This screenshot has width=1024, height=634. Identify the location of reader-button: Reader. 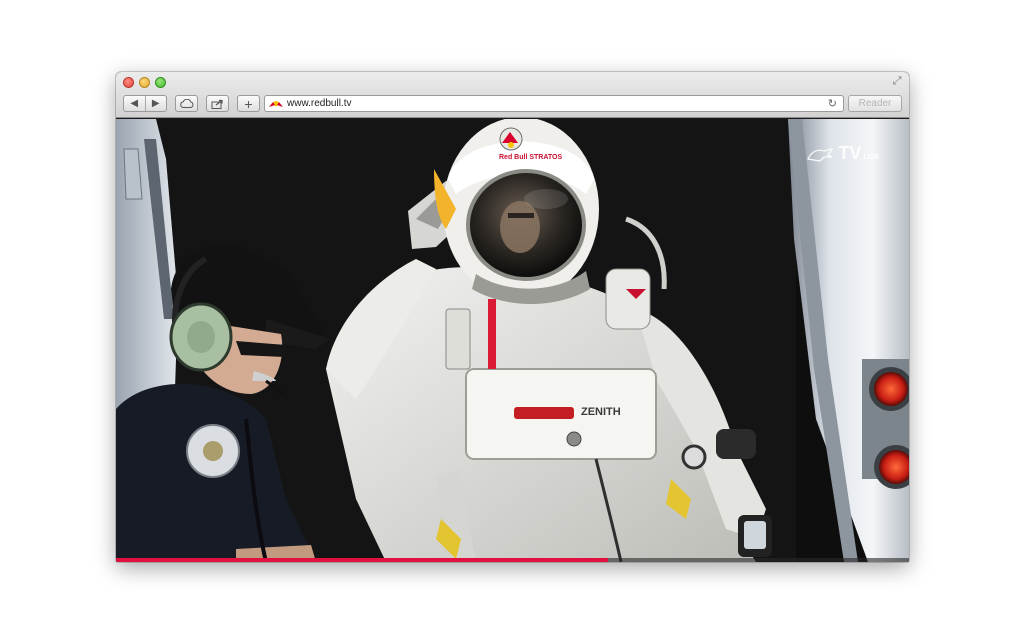
(875, 103).